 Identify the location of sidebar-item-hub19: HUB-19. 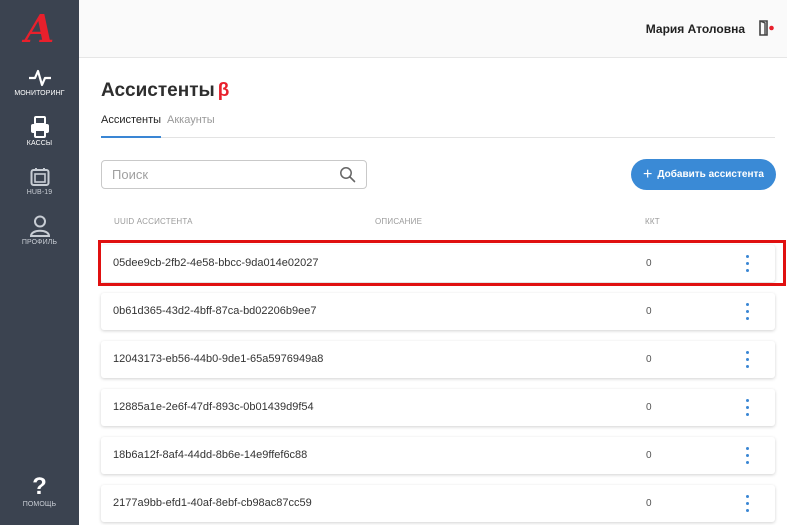
(39, 181).